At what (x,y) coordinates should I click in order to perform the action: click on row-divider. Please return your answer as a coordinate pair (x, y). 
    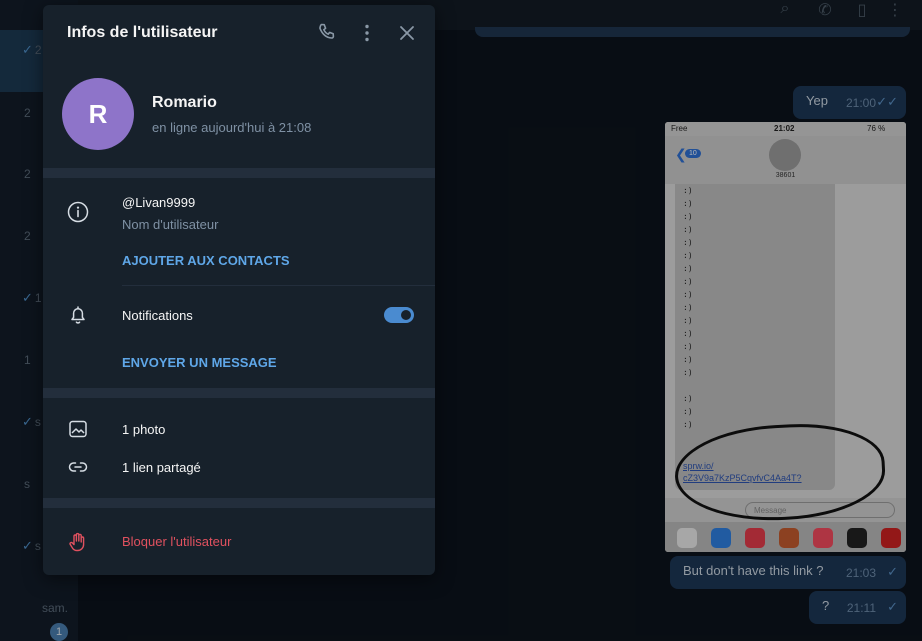
    Looking at the image, I should click on (278, 285).